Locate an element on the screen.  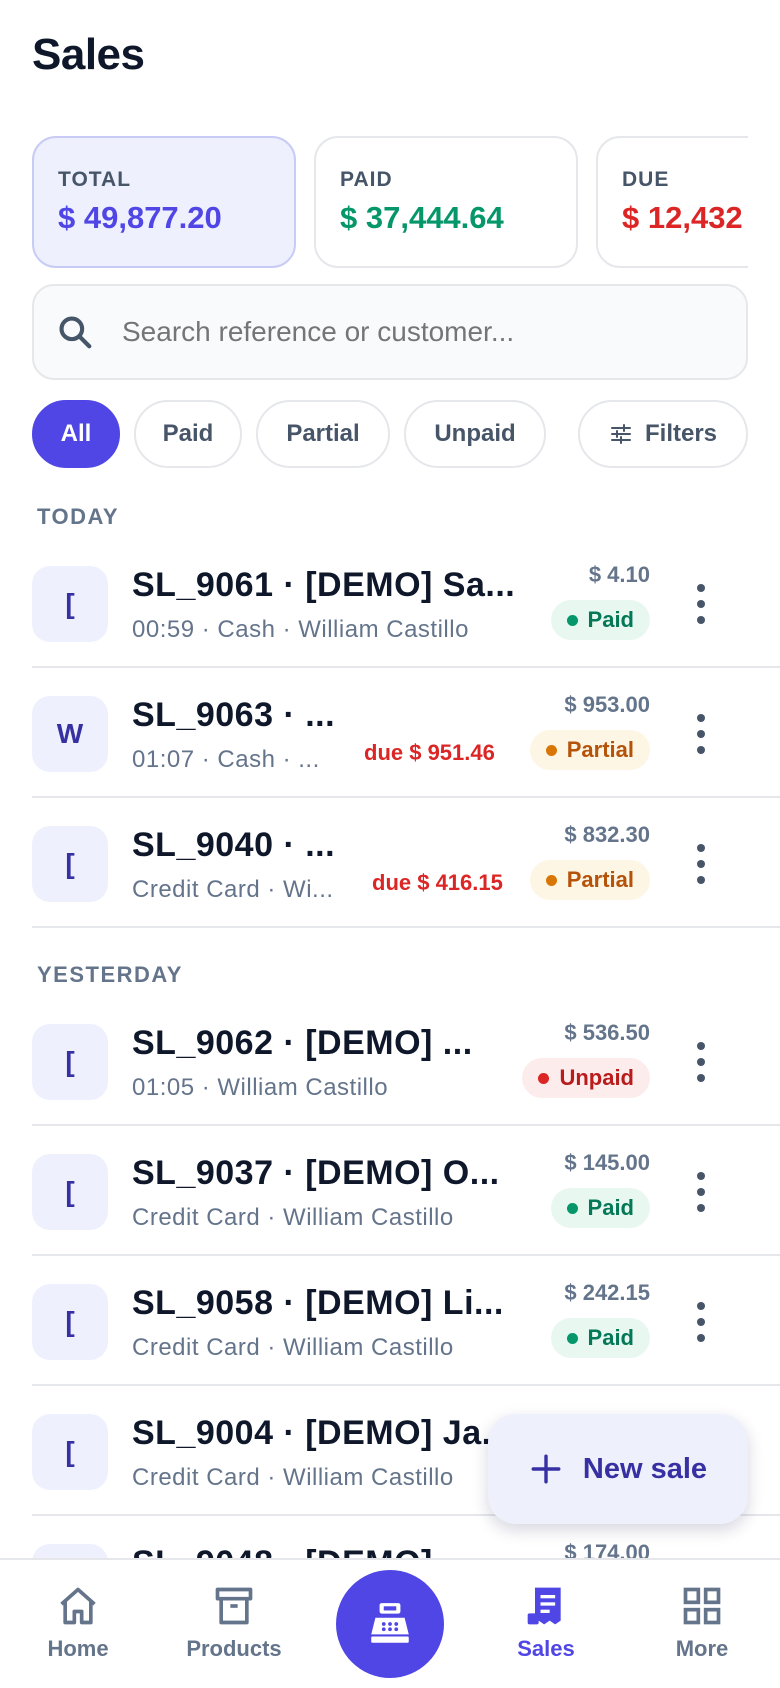
search-icon is located at coordinates (75, 332).